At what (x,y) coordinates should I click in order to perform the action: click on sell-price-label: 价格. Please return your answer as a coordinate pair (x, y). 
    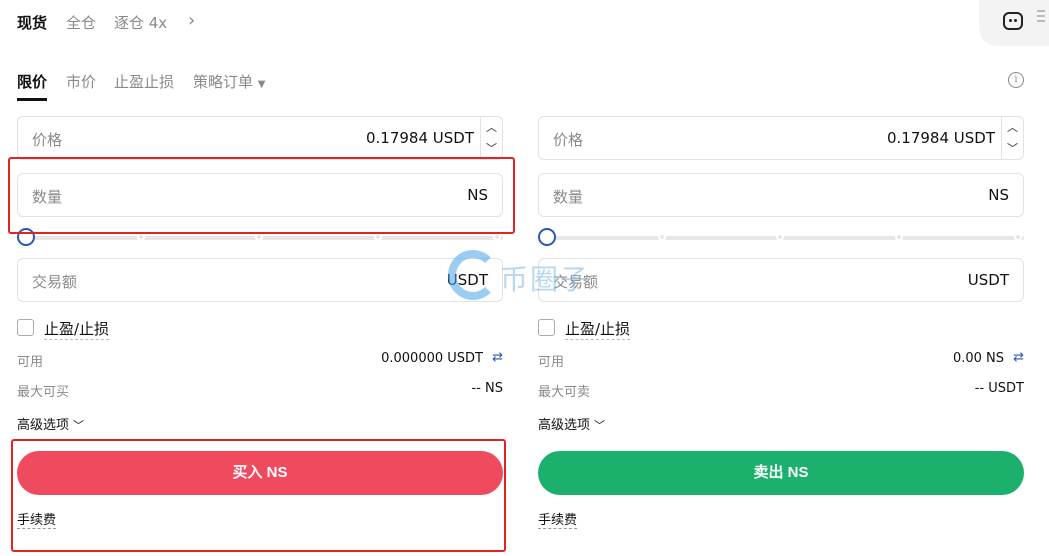
    Looking at the image, I should click on (568, 140).